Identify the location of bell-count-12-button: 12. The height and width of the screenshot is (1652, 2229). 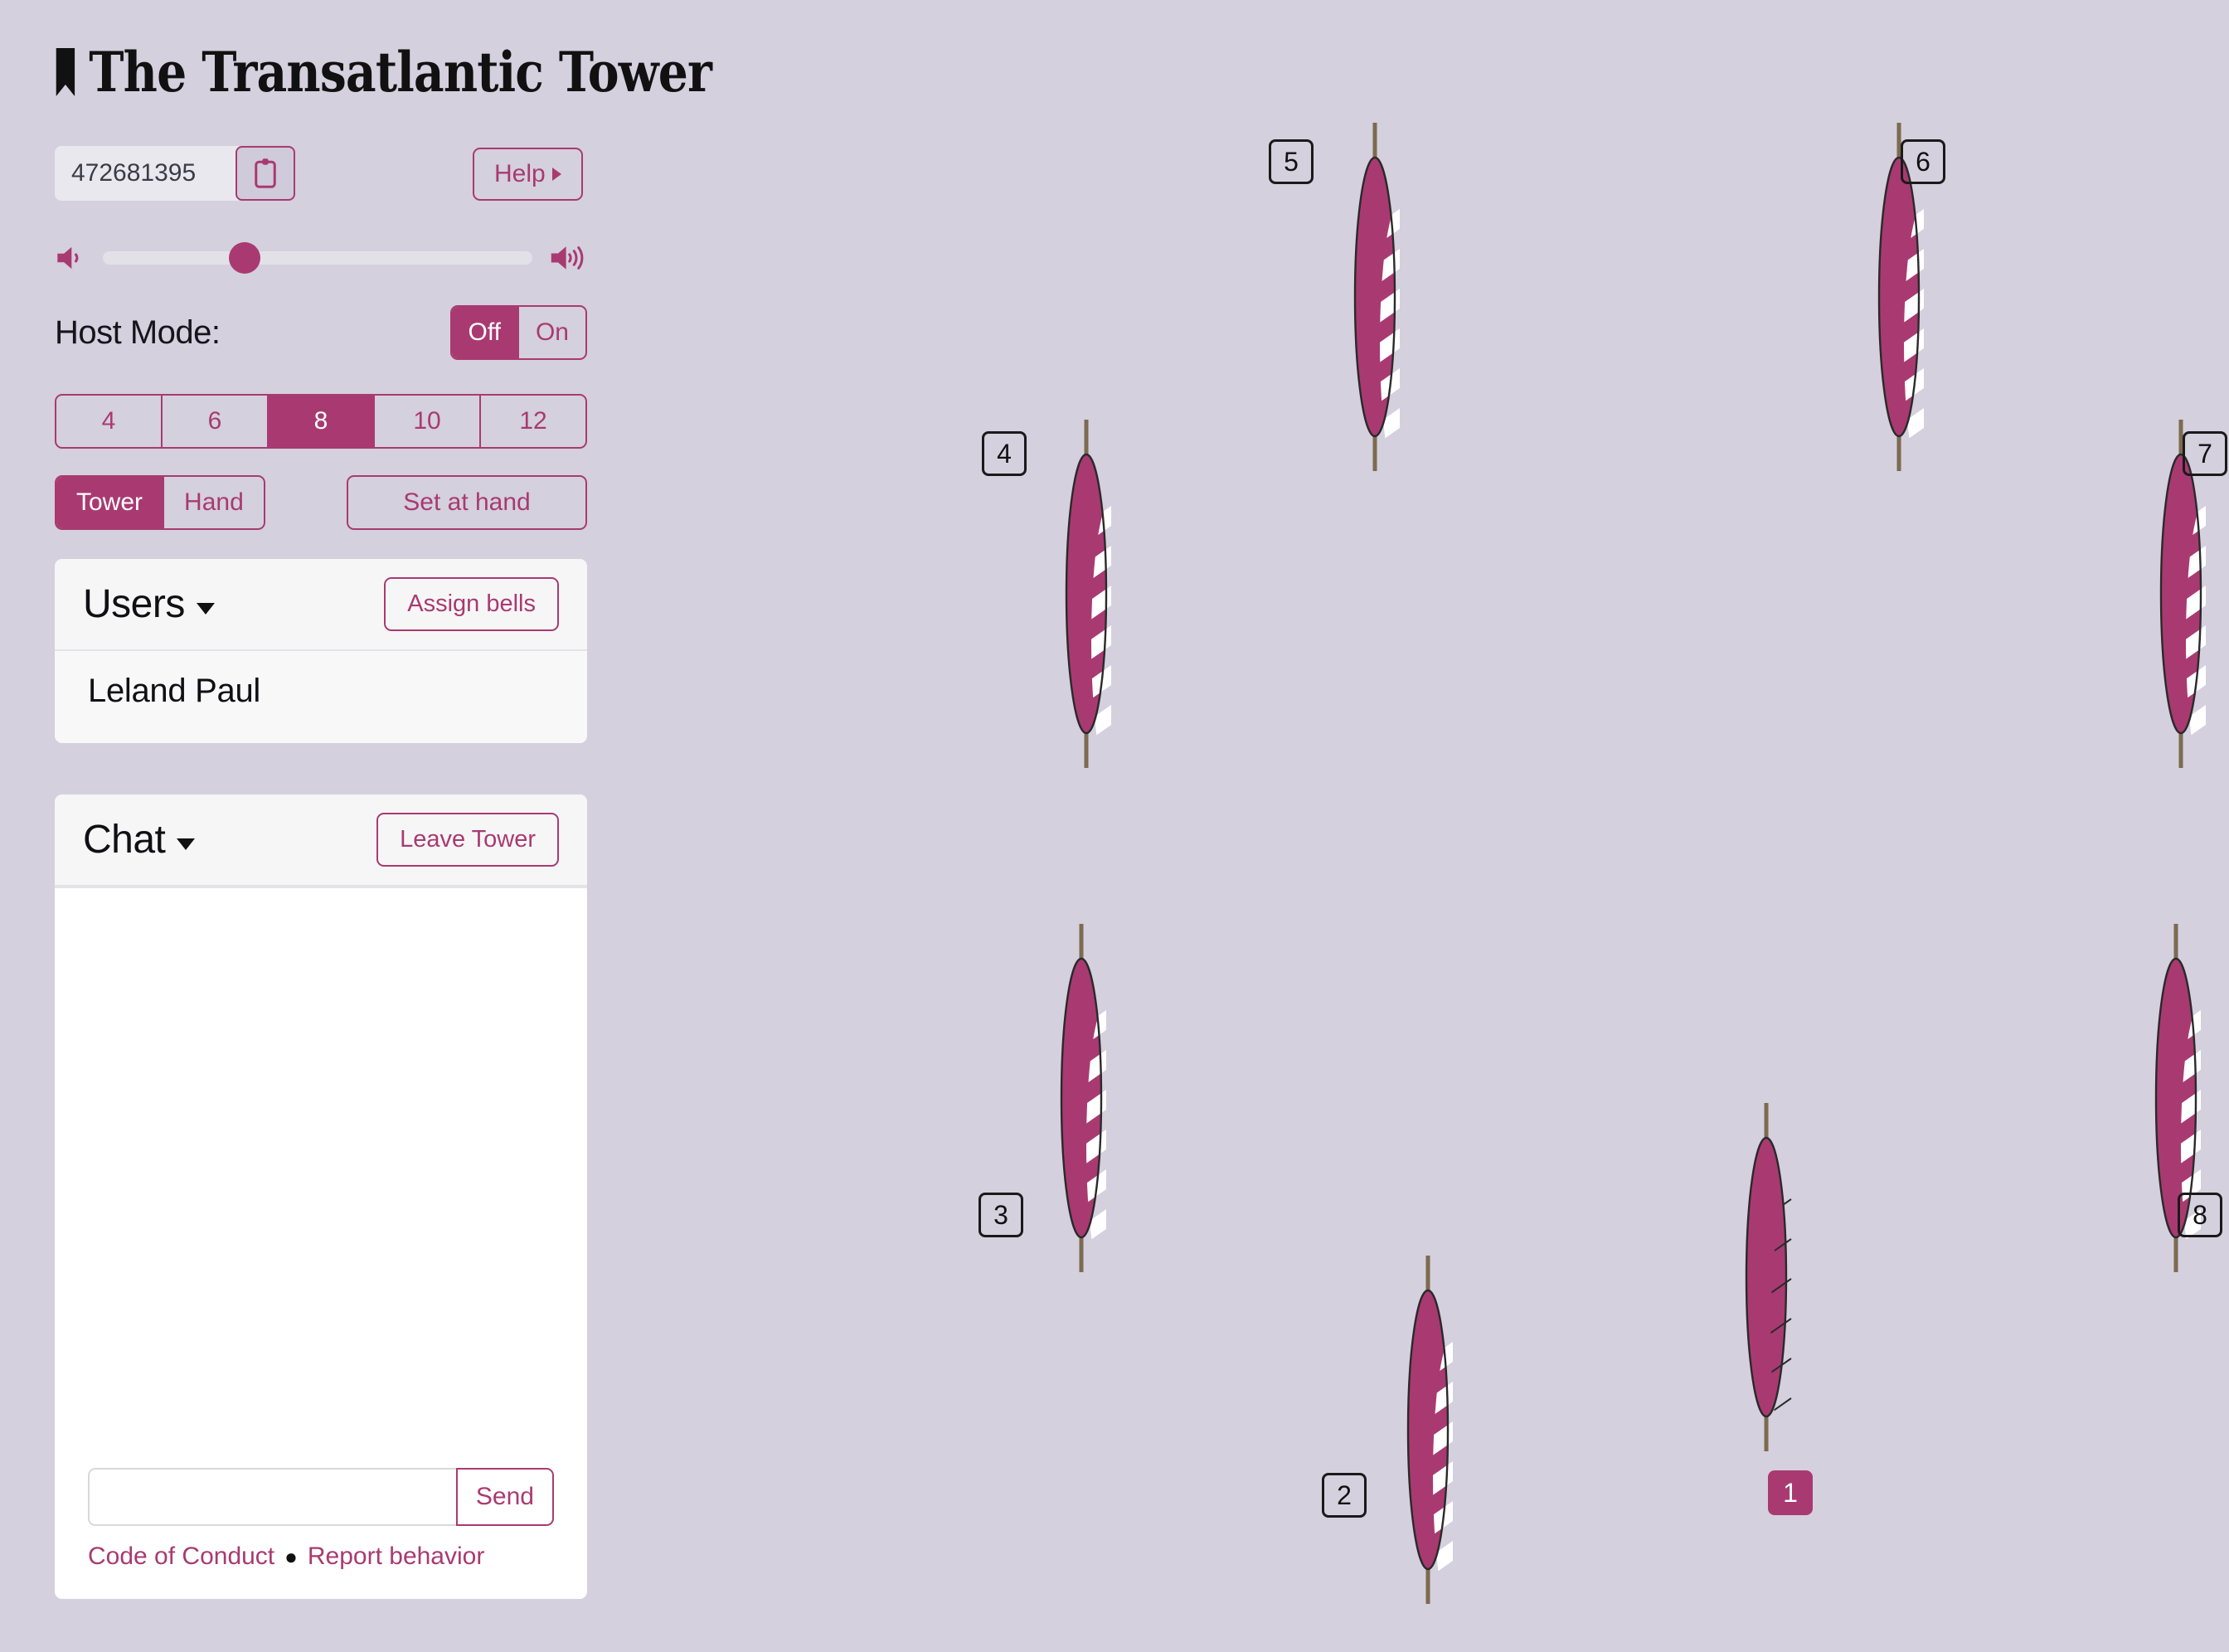
(533, 421).